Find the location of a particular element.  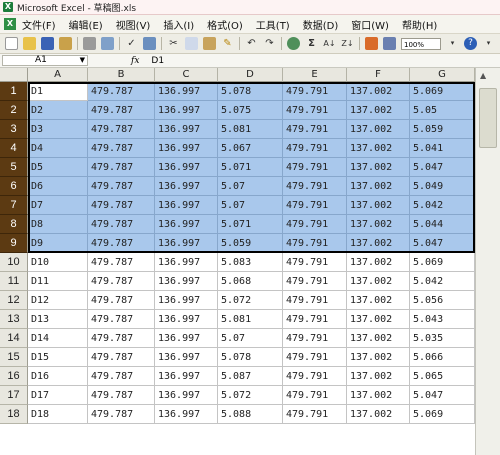

cell-b3: 479.787 is located at coordinates (121, 129).